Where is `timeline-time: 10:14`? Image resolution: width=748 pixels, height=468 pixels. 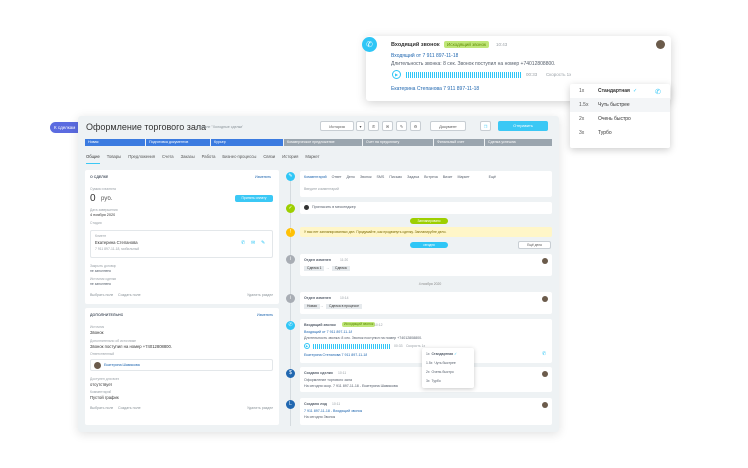 timeline-time: 10:14 is located at coordinates (344, 298).